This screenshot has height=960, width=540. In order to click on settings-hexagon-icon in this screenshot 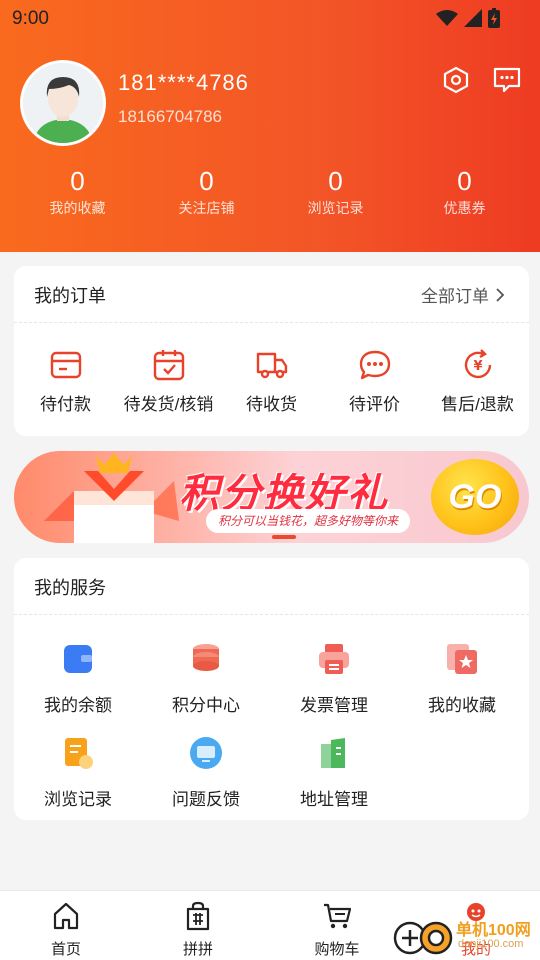, I will do `click(456, 80)`.